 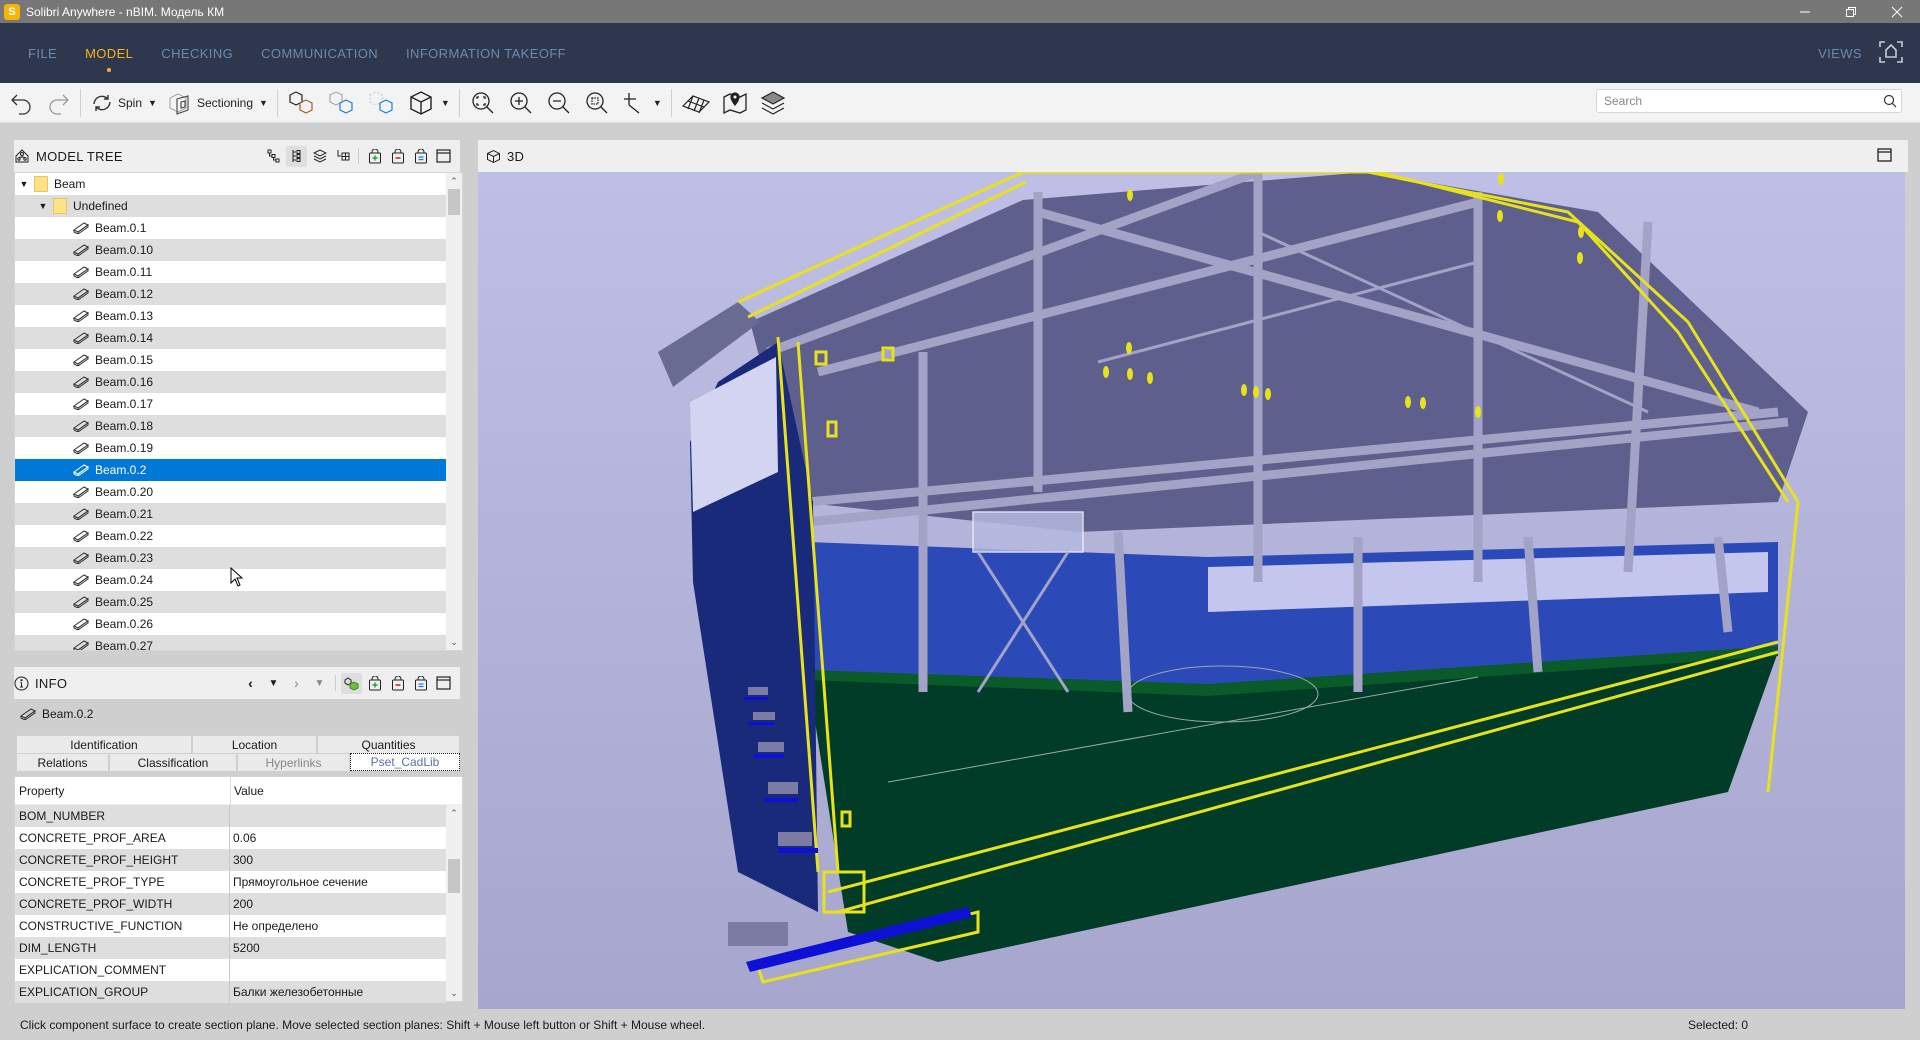 What do you see at coordinates (696, 103) in the screenshot?
I see `floor-plan-button` at bounding box center [696, 103].